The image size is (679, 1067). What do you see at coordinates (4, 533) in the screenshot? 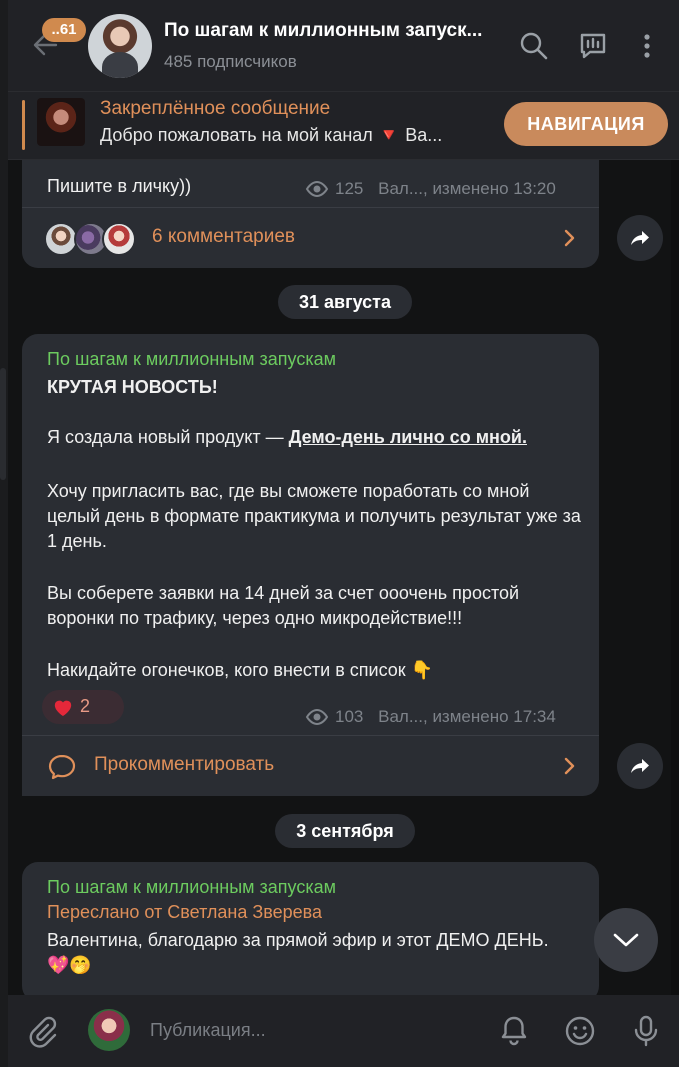
I see `left-panel-edge` at bounding box center [4, 533].